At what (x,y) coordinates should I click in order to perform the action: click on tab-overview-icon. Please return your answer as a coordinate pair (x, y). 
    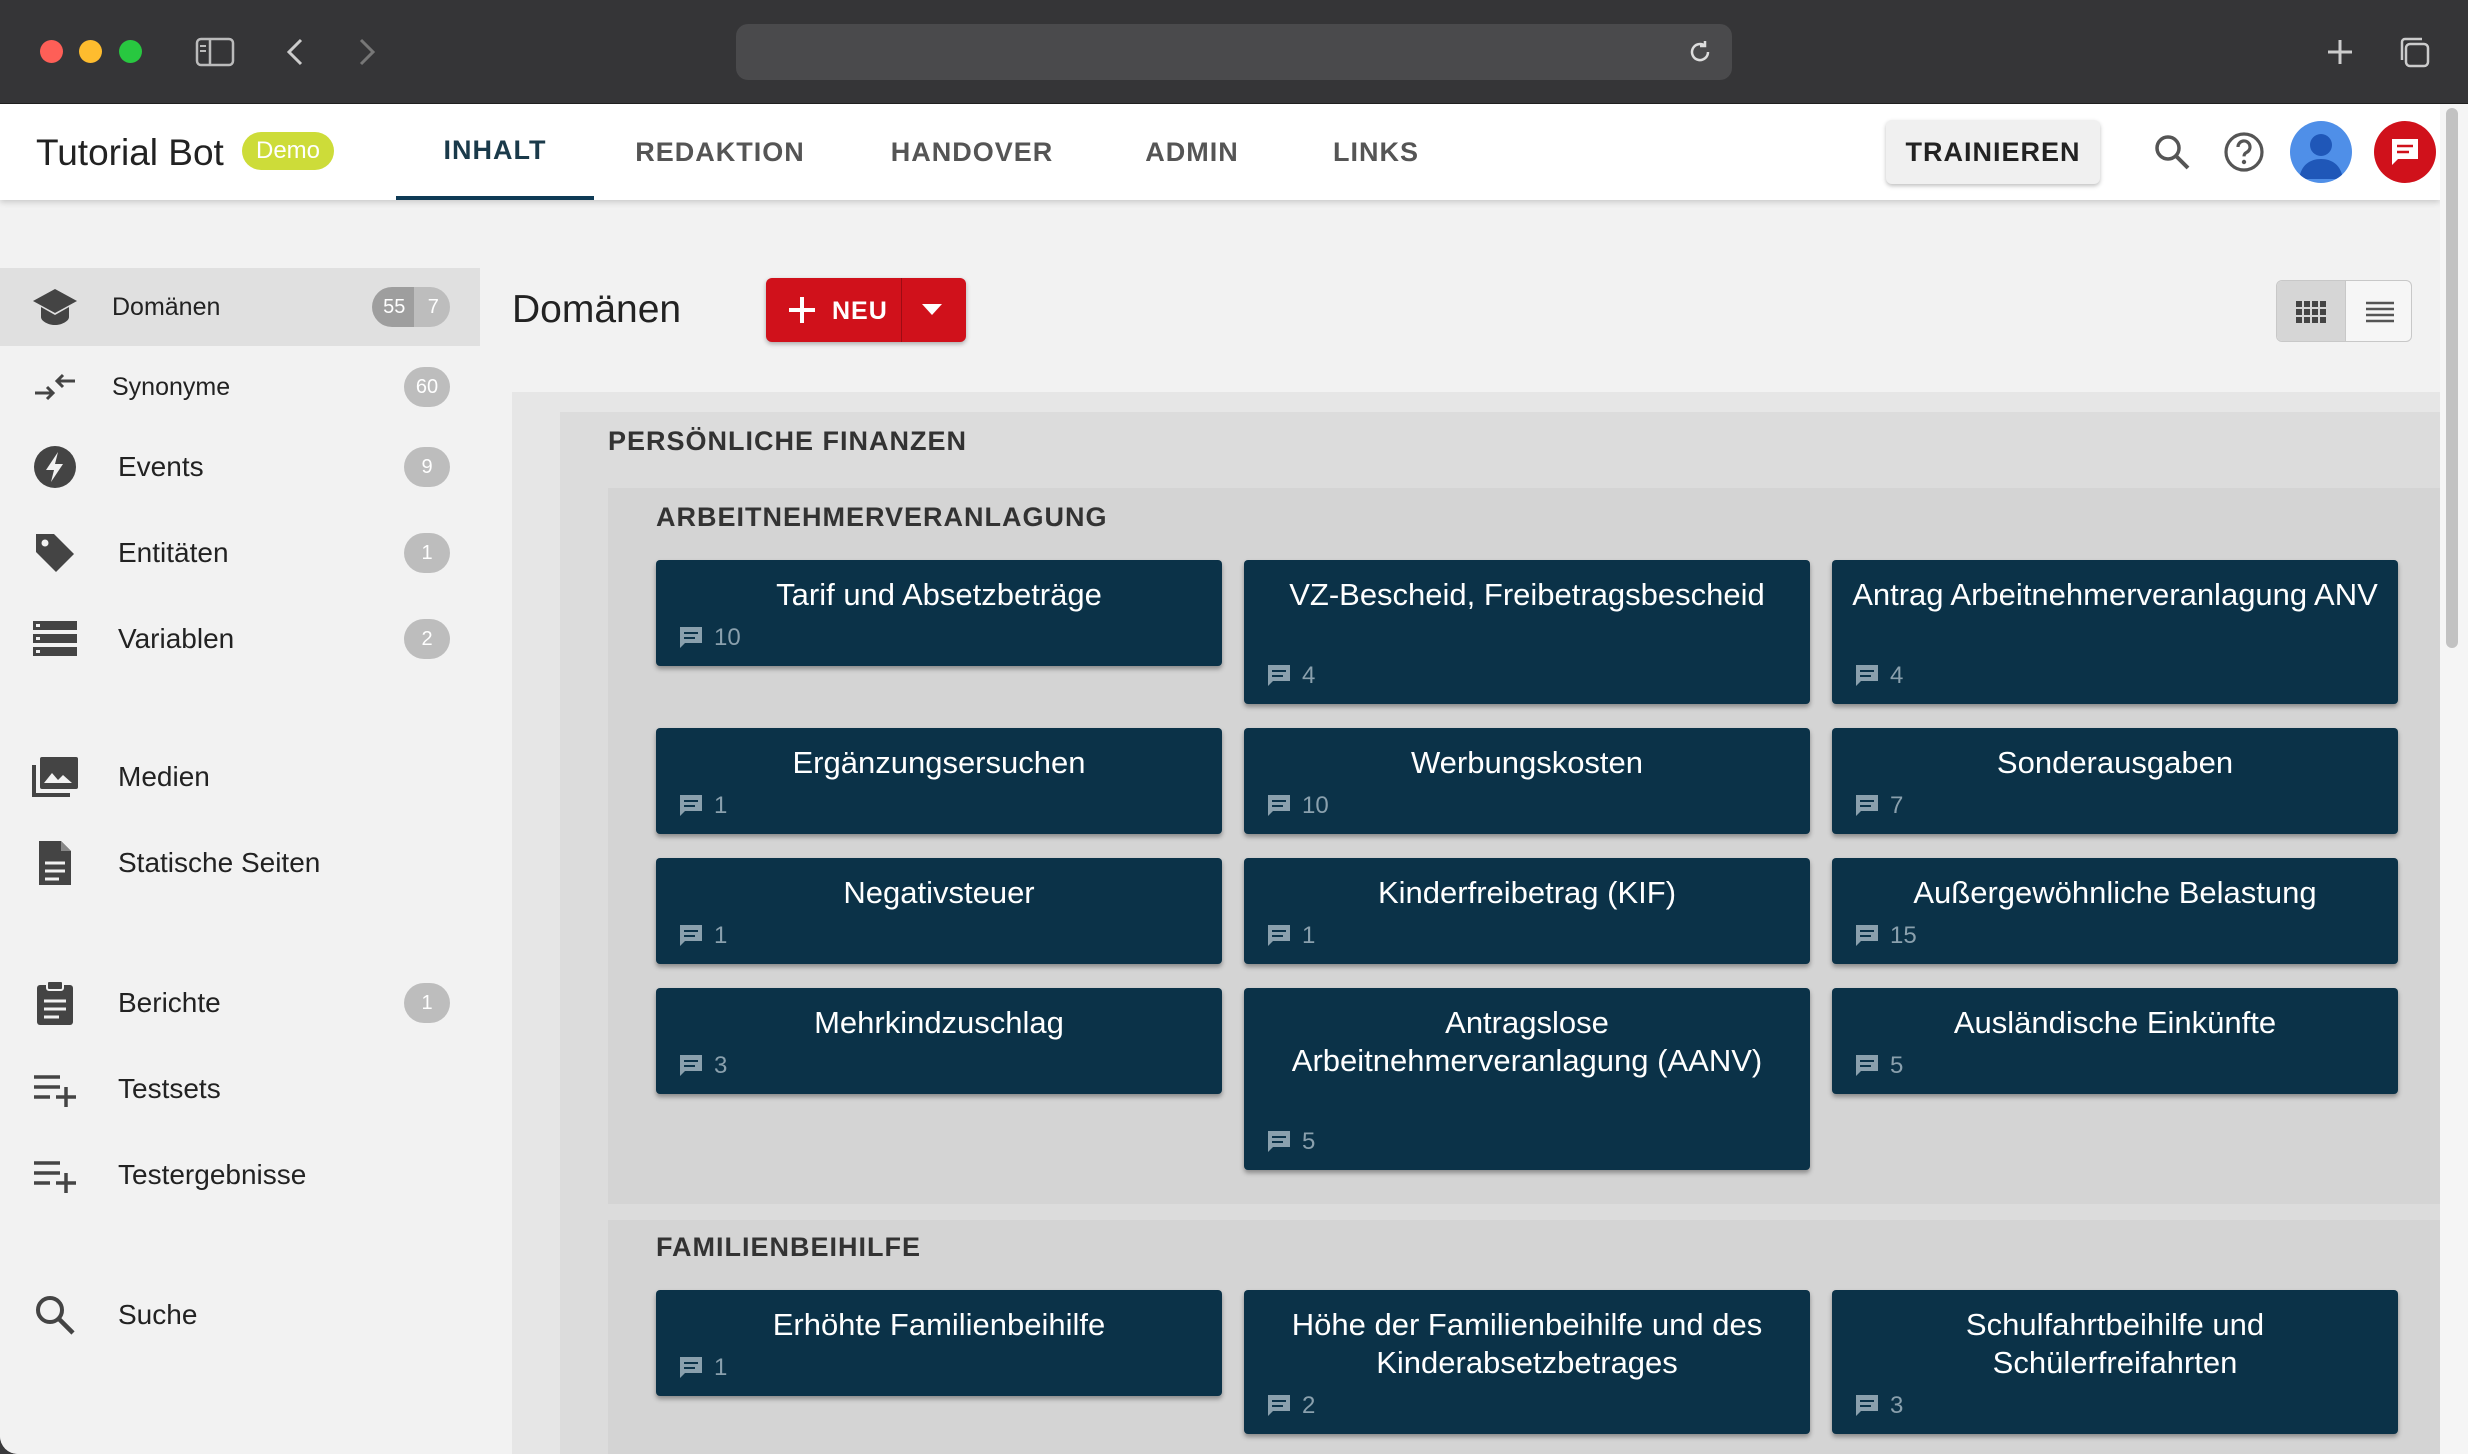
    Looking at the image, I should click on (2414, 52).